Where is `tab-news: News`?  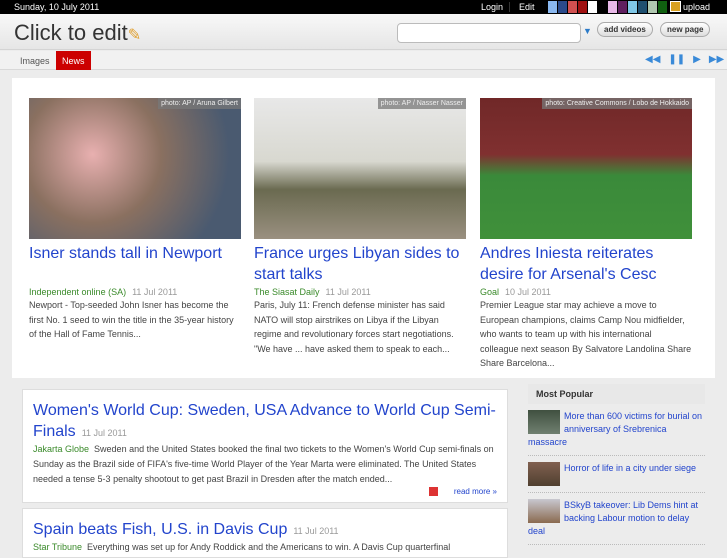 tab-news: News is located at coordinates (73, 60).